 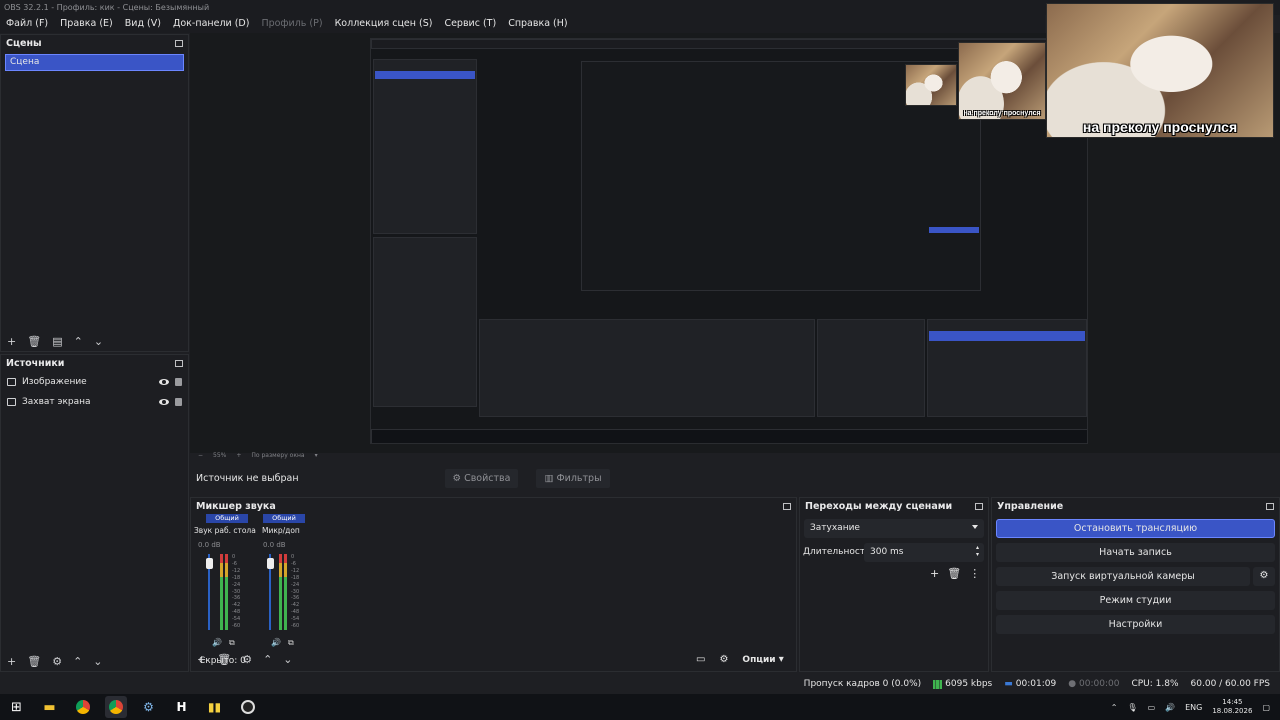 I want to click on properties-button: ⚙ Свойства, so click(x=481, y=478).